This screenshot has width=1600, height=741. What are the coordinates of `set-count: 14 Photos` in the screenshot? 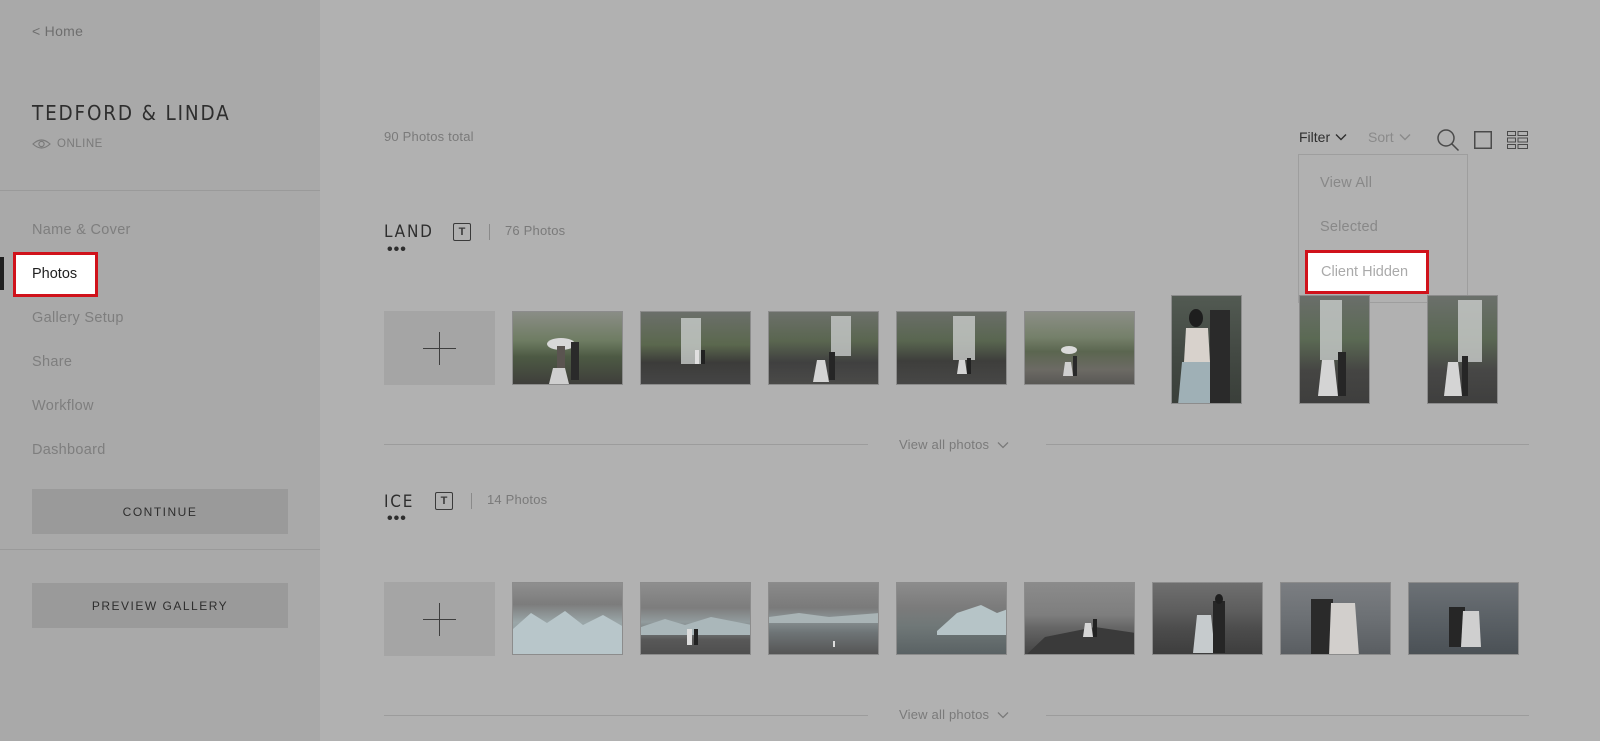 It's located at (517, 499).